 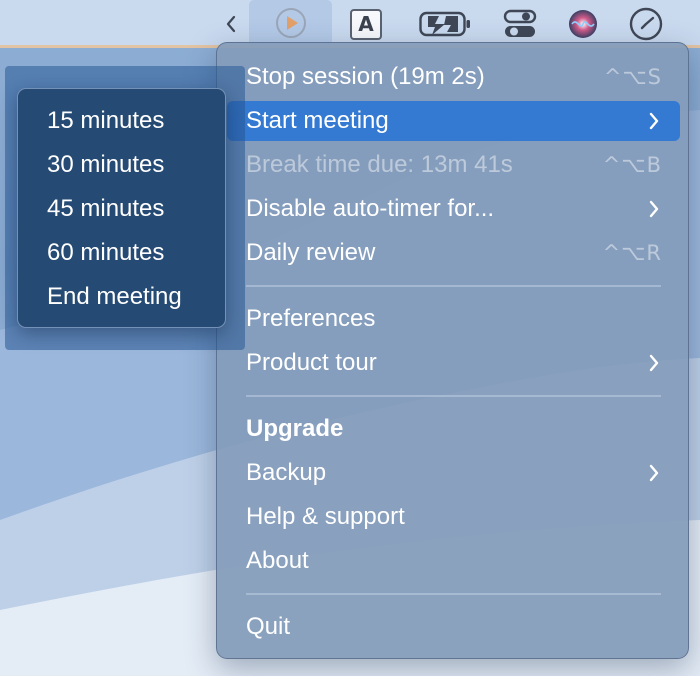 I want to click on submenu-item-label: 30 minutes, so click(x=106, y=164).